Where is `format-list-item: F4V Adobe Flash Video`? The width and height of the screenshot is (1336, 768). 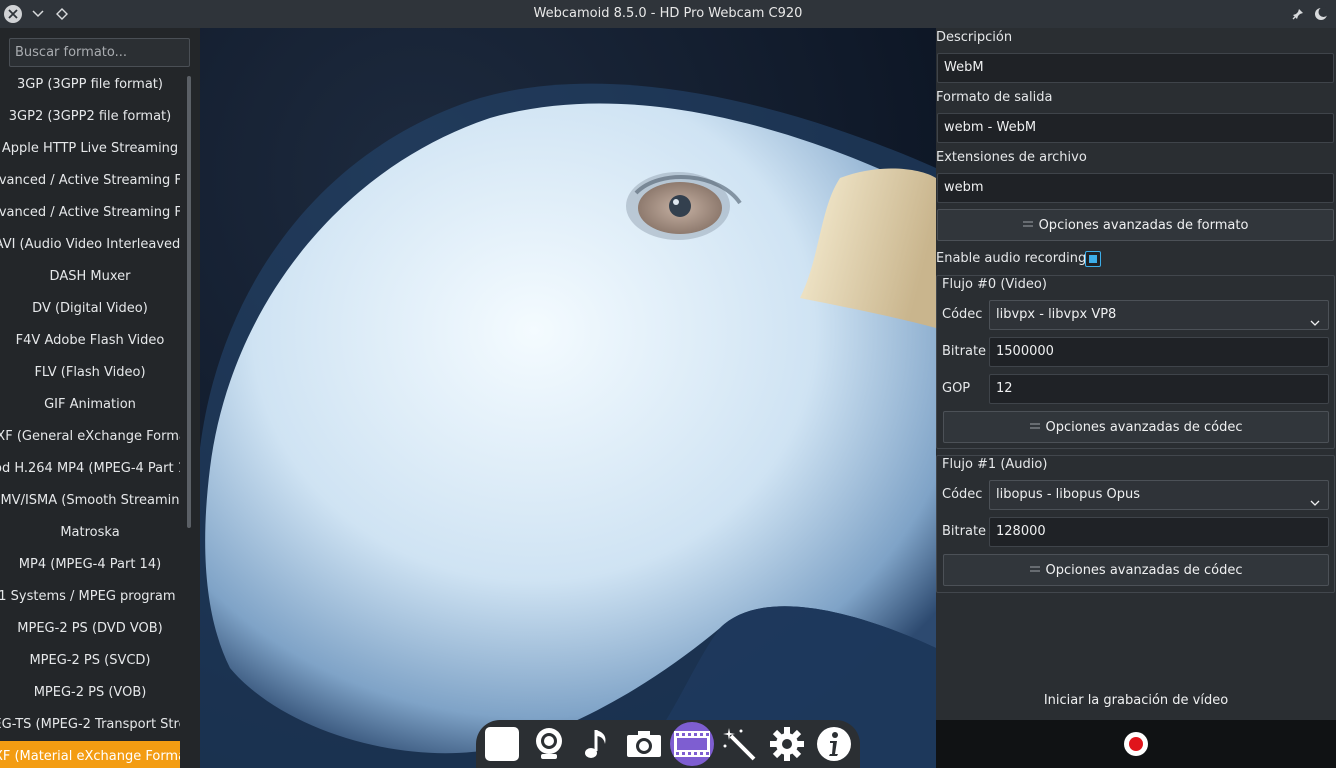
format-list-item: F4V Adobe Flash Video is located at coordinates (90, 341).